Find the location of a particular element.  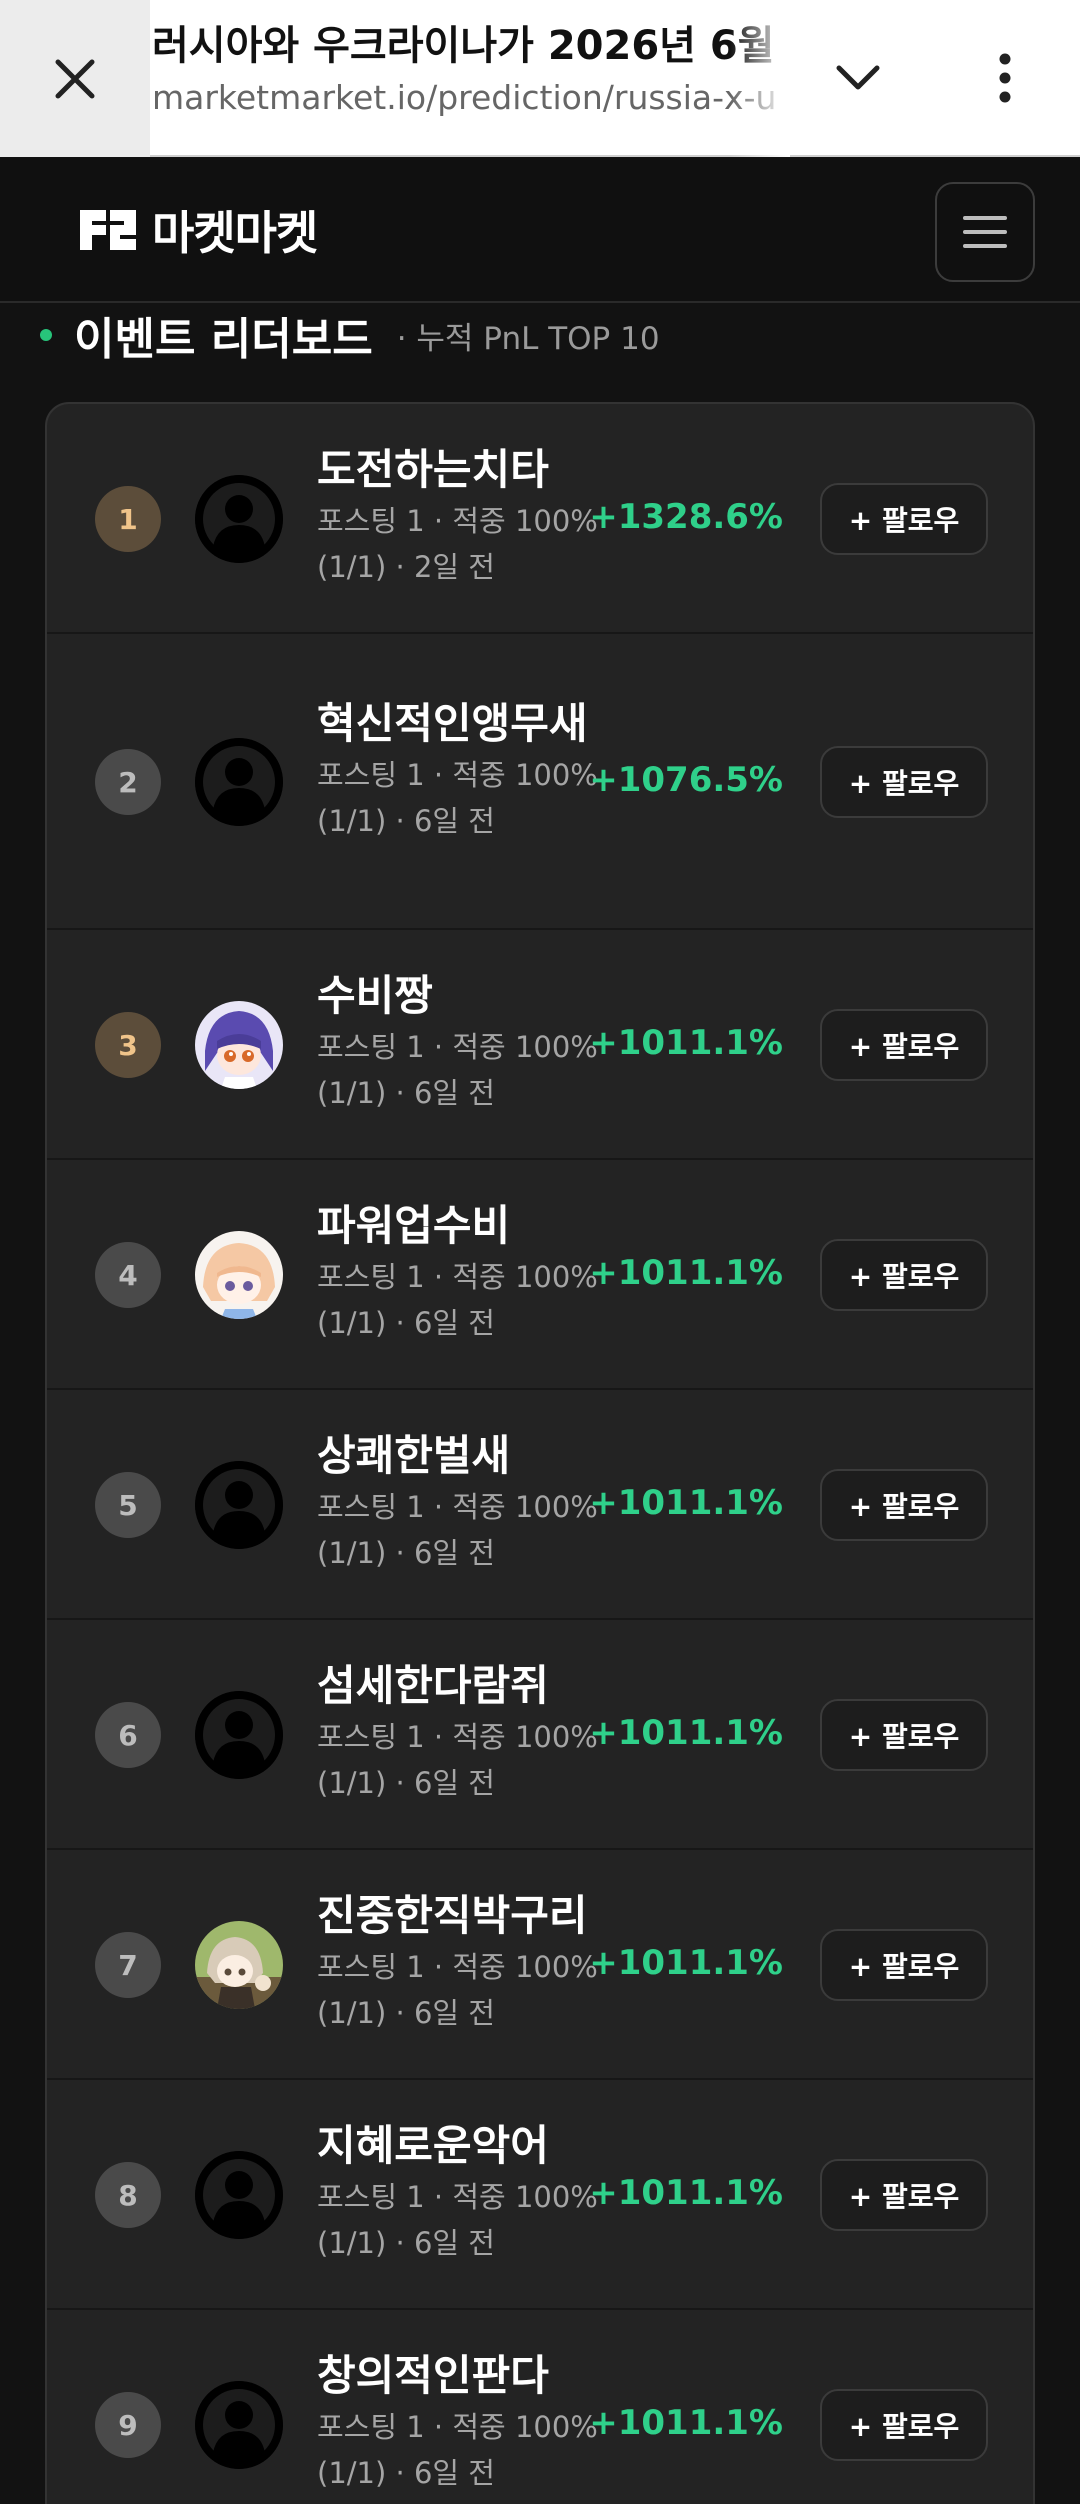

user-info: 진중한직박구리포스팅 1 · 적중 100% (1/1) · 6일 전 is located at coordinates (462, 1962).